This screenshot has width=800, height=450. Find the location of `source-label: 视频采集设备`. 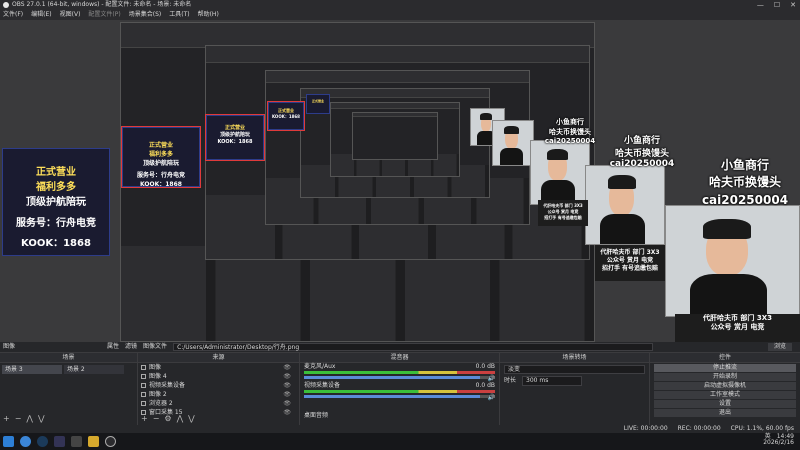

source-label: 视频采集设备 is located at coordinates (167, 385).